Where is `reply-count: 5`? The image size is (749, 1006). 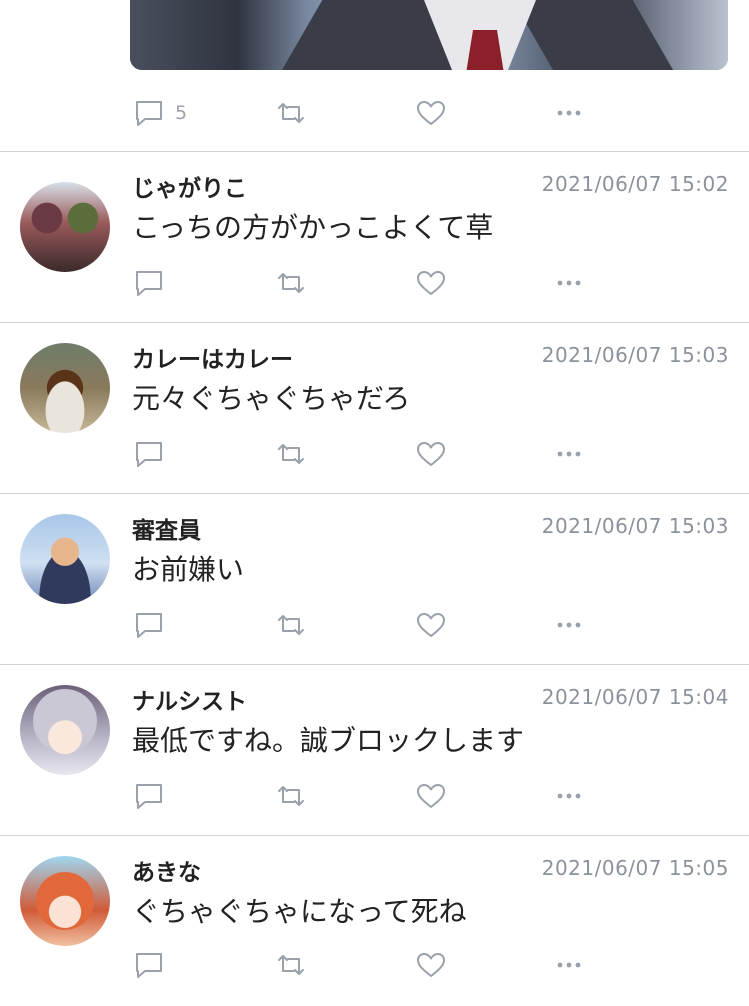 reply-count: 5 is located at coordinates (181, 113).